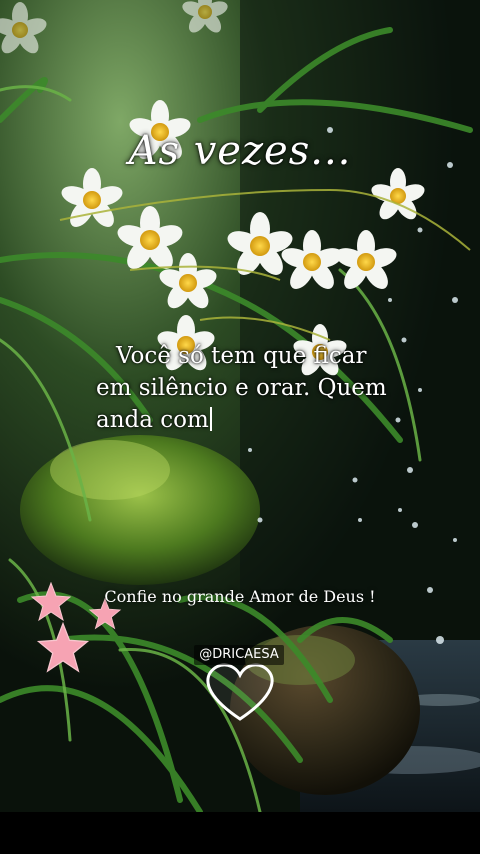 This screenshot has width=480, height=854. What do you see at coordinates (240, 596) in the screenshot?
I see `caption-text: Confie no grande Amor de Deus !` at bounding box center [240, 596].